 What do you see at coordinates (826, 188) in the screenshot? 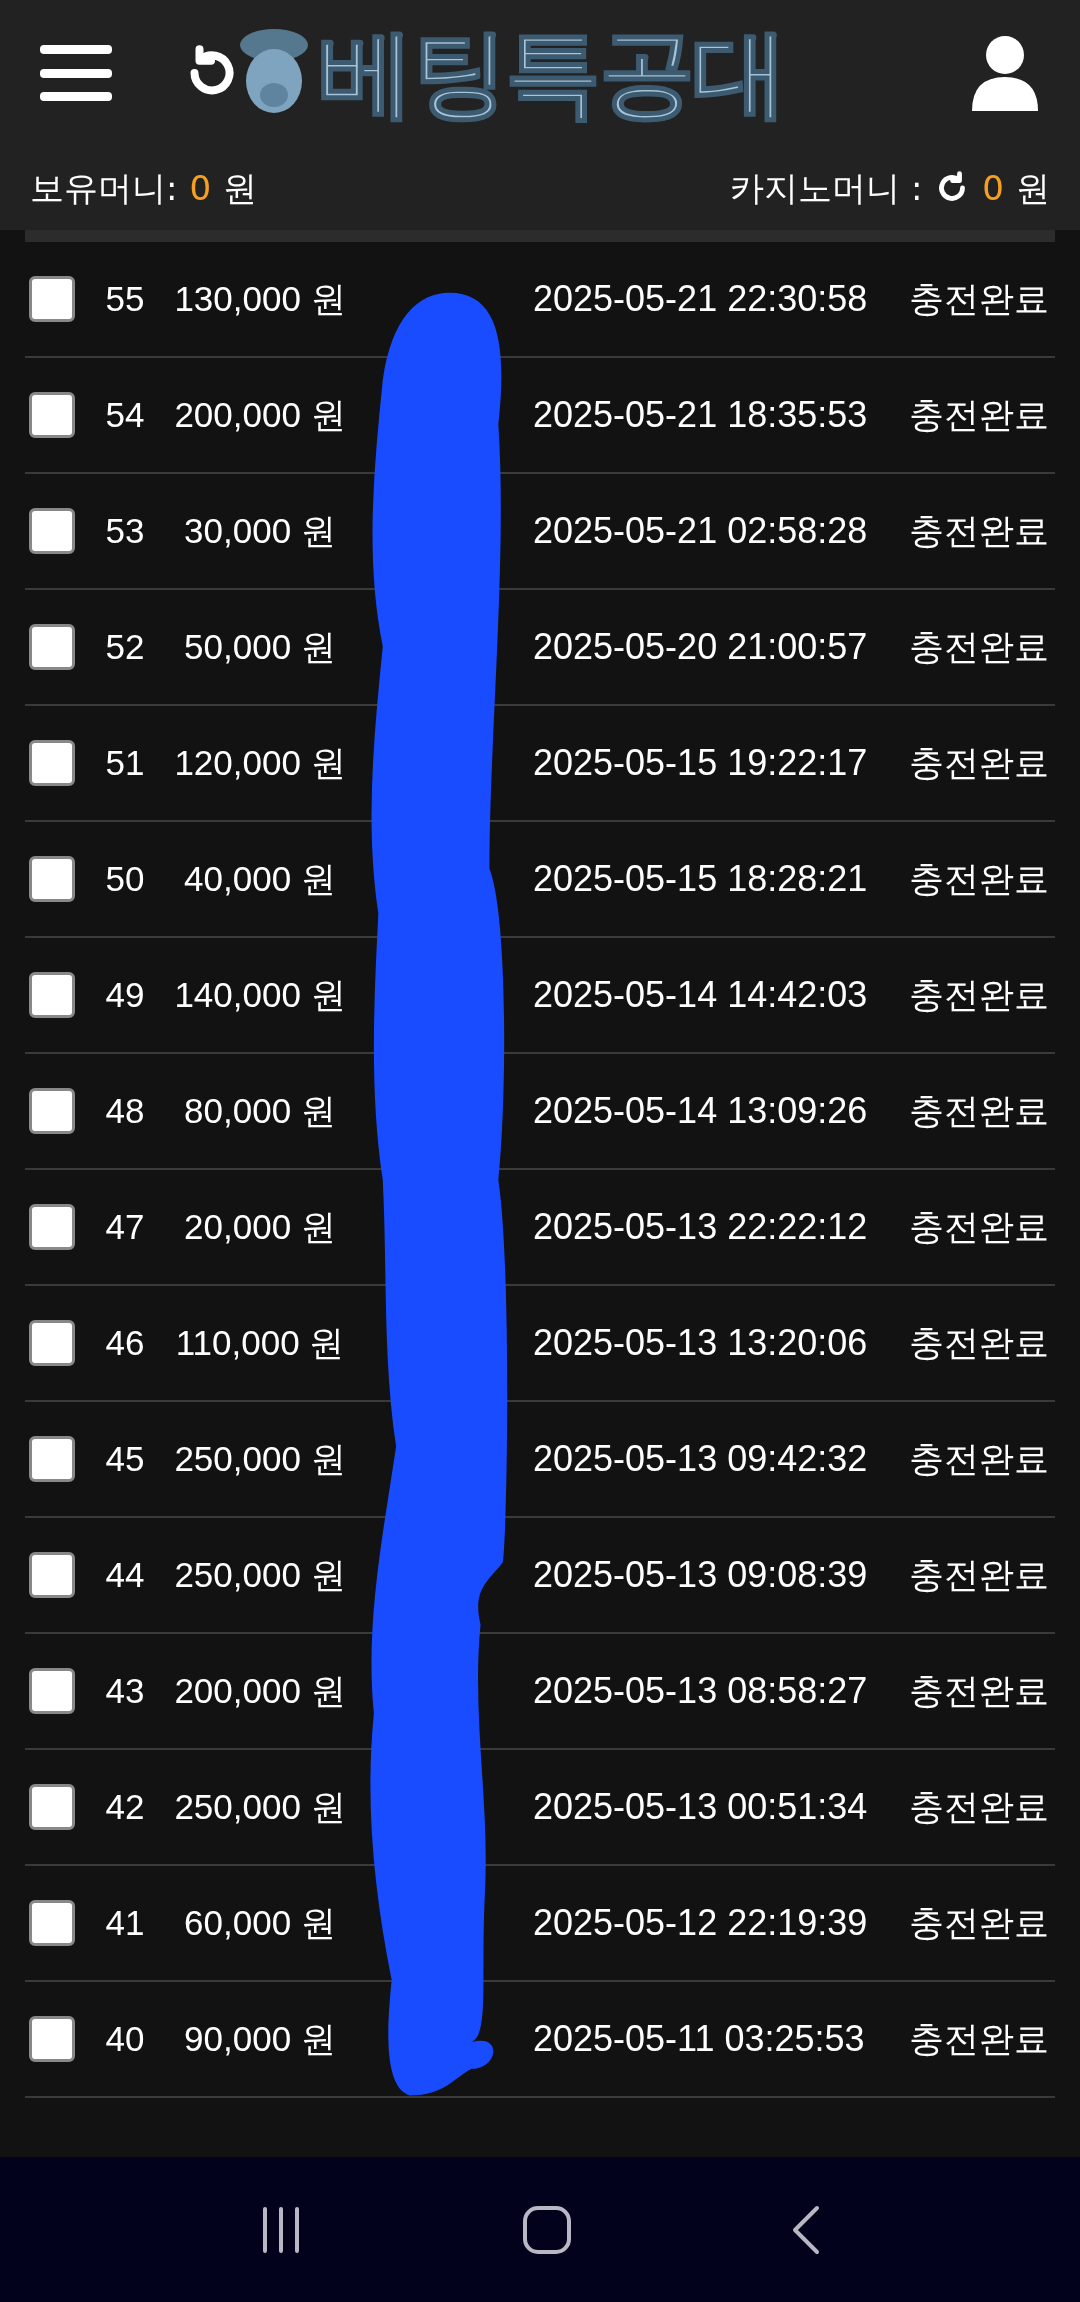
I see `casino-balance-label: 카지노머니 :` at bounding box center [826, 188].